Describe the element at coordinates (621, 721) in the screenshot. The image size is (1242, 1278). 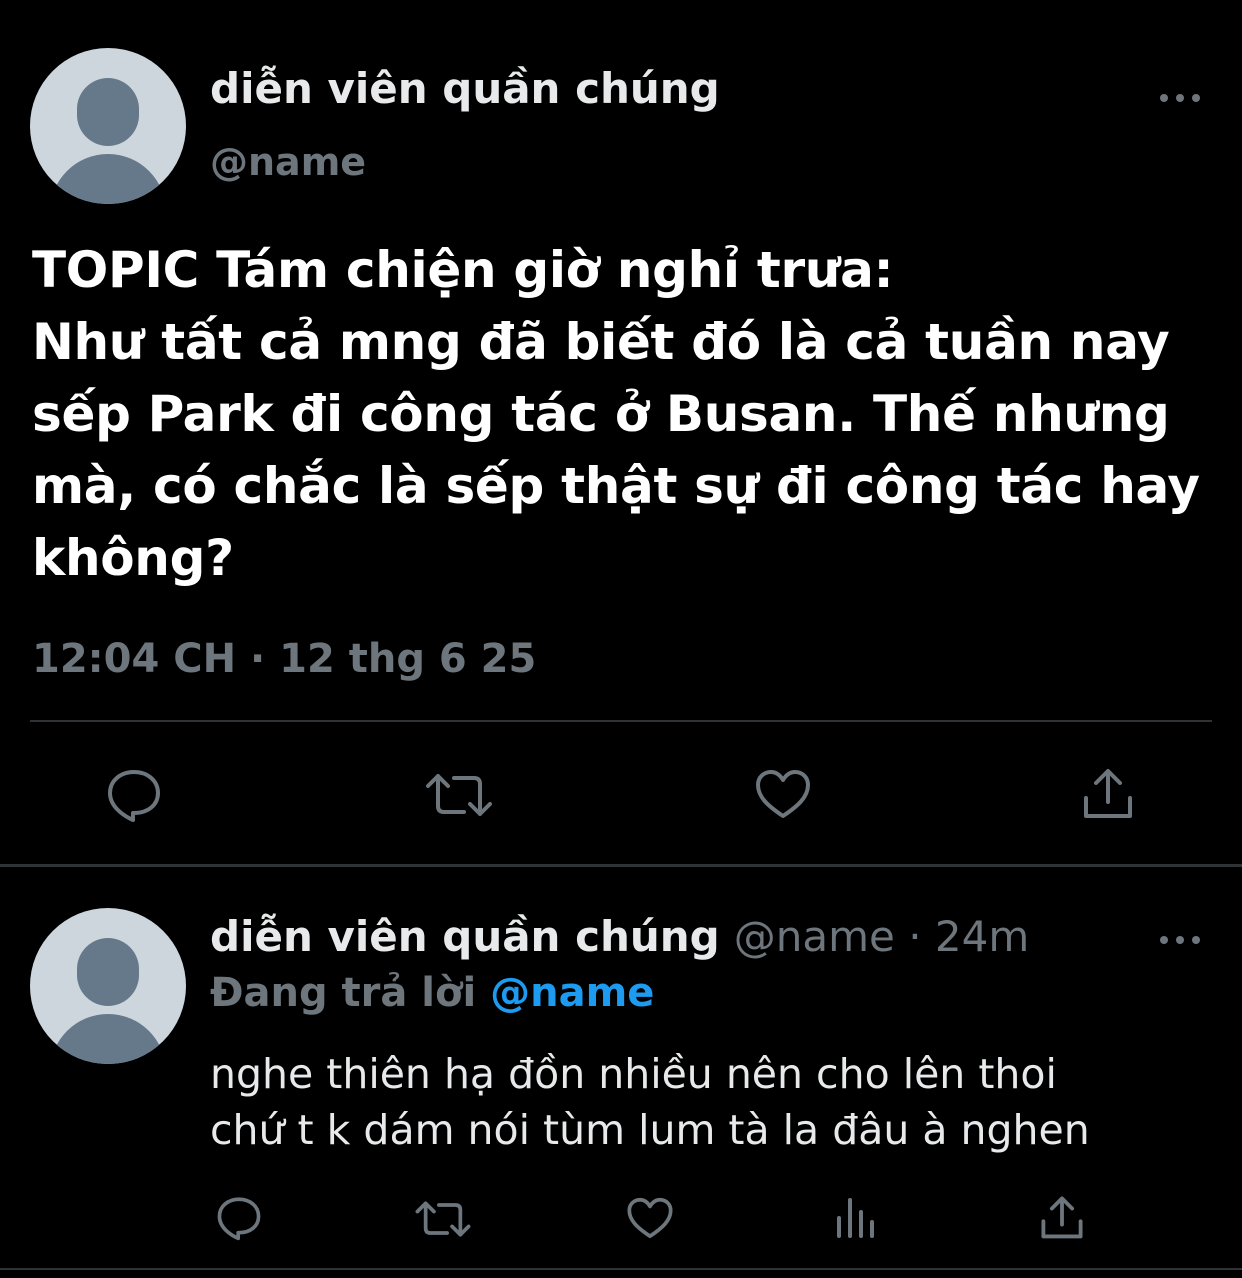
I see `main-tweet-divider` at that location.